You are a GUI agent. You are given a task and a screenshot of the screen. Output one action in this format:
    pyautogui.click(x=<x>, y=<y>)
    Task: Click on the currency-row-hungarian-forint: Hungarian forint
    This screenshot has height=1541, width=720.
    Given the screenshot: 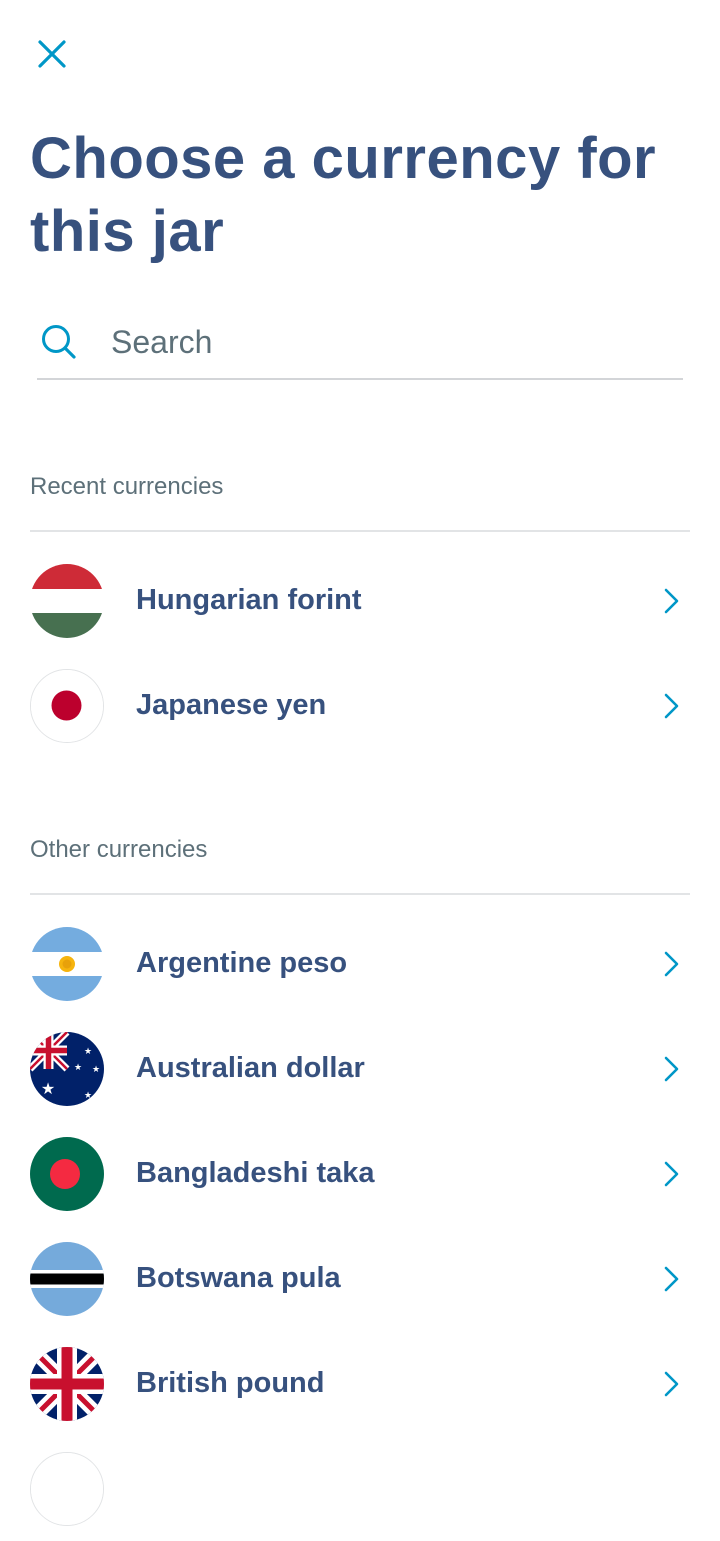 What is the action you would take?
    pyautogui.click(x=360, y=600)
    